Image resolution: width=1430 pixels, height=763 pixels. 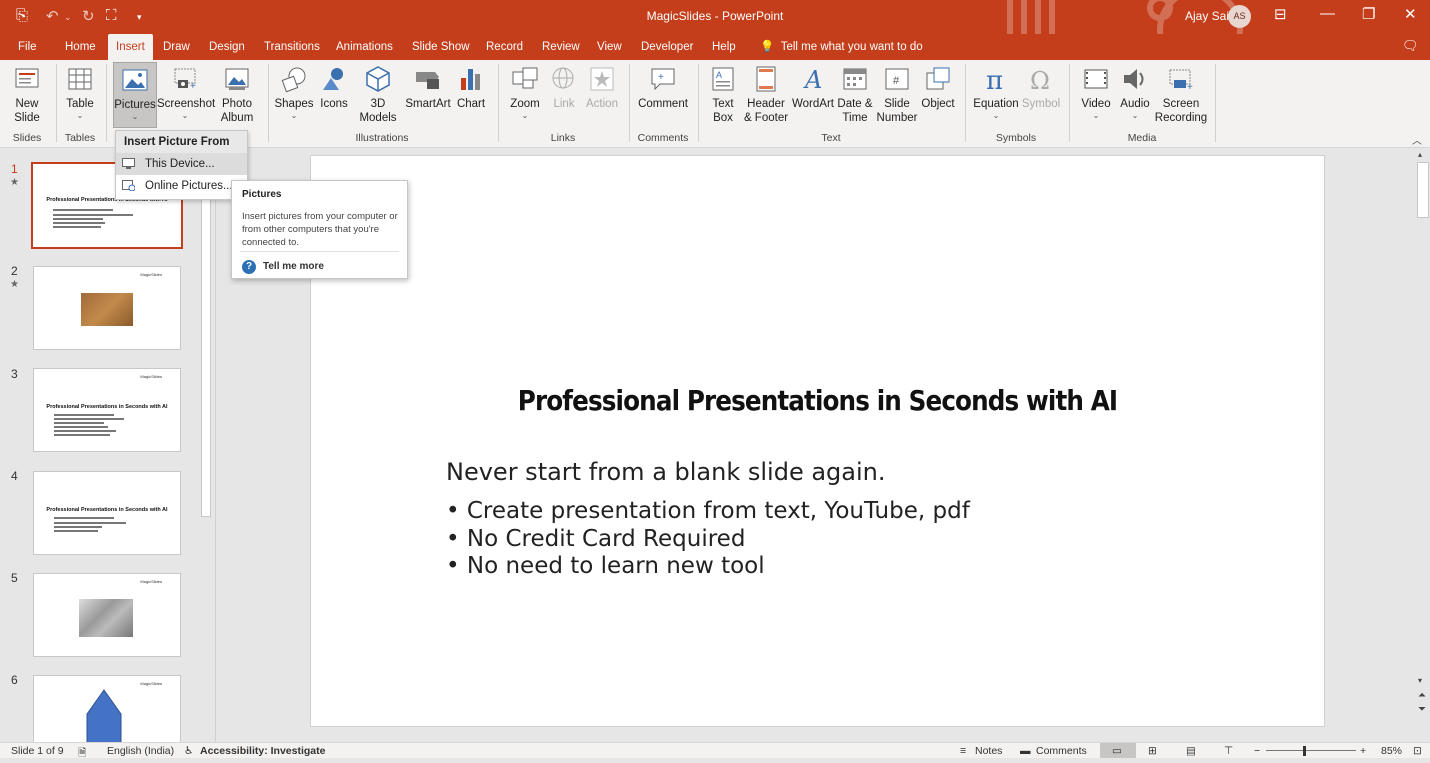 I want to click on tab-animations: Animations, so click(x=364, y=47).